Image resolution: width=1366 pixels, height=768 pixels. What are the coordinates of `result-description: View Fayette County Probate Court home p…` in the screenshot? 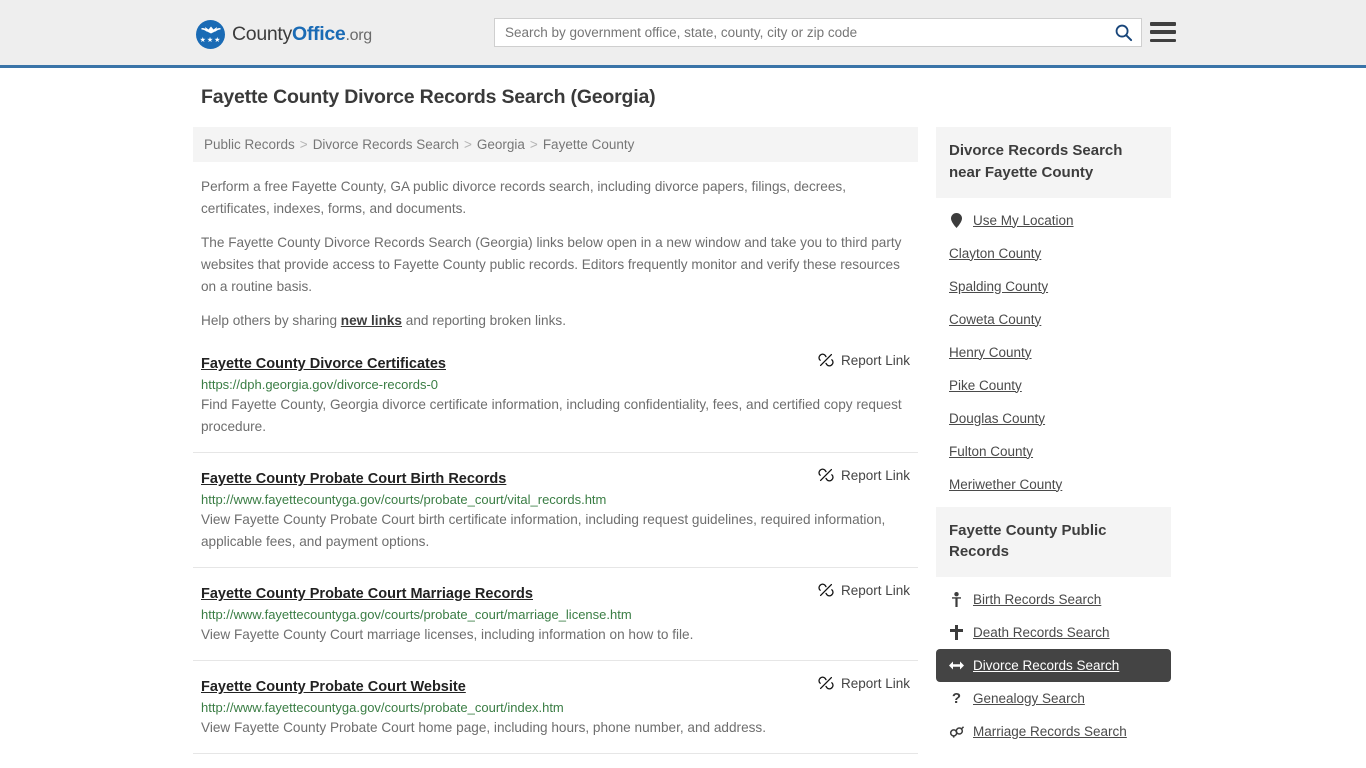 It's located at (483, 728).